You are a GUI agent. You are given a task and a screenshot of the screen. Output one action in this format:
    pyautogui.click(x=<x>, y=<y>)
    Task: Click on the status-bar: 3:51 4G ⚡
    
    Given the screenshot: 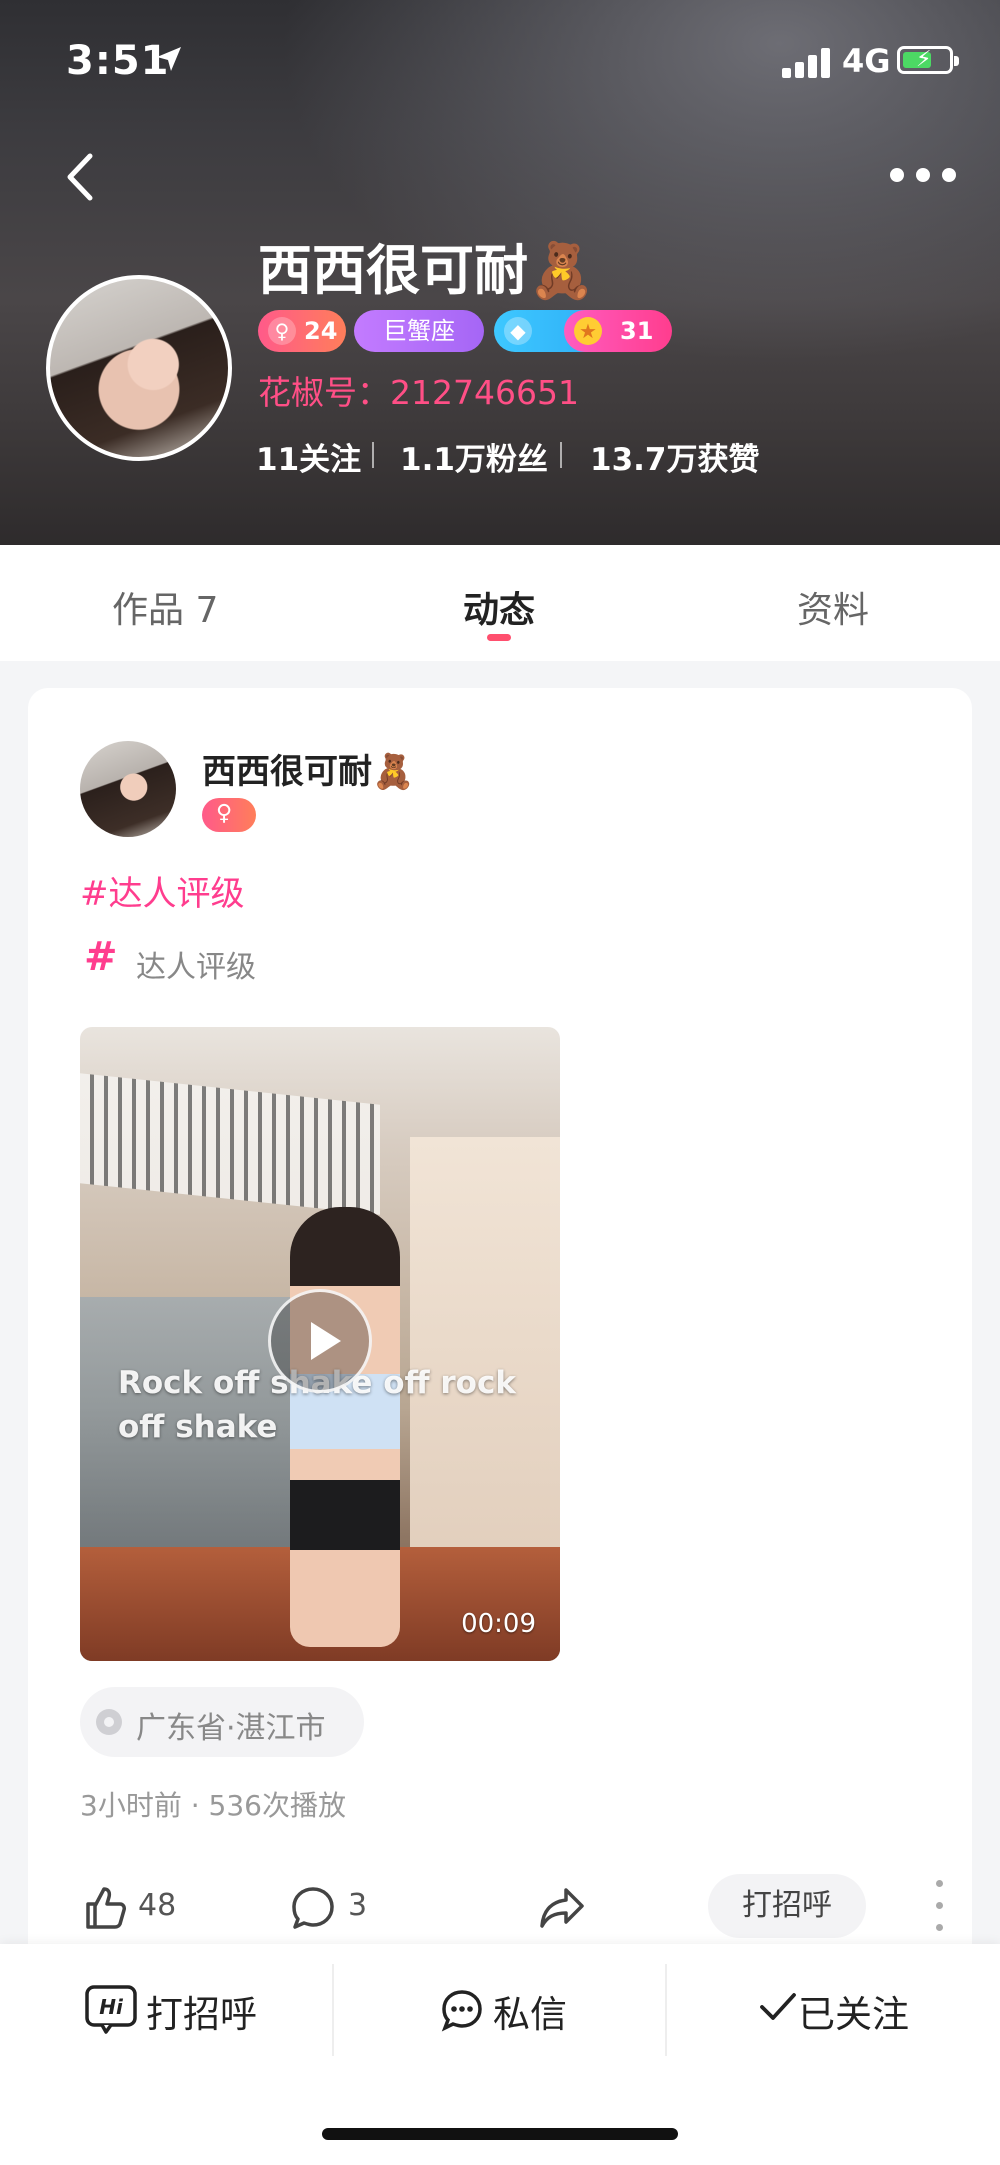 What is the action you would take?
    pyautogui.click(x=500, y=60)
    